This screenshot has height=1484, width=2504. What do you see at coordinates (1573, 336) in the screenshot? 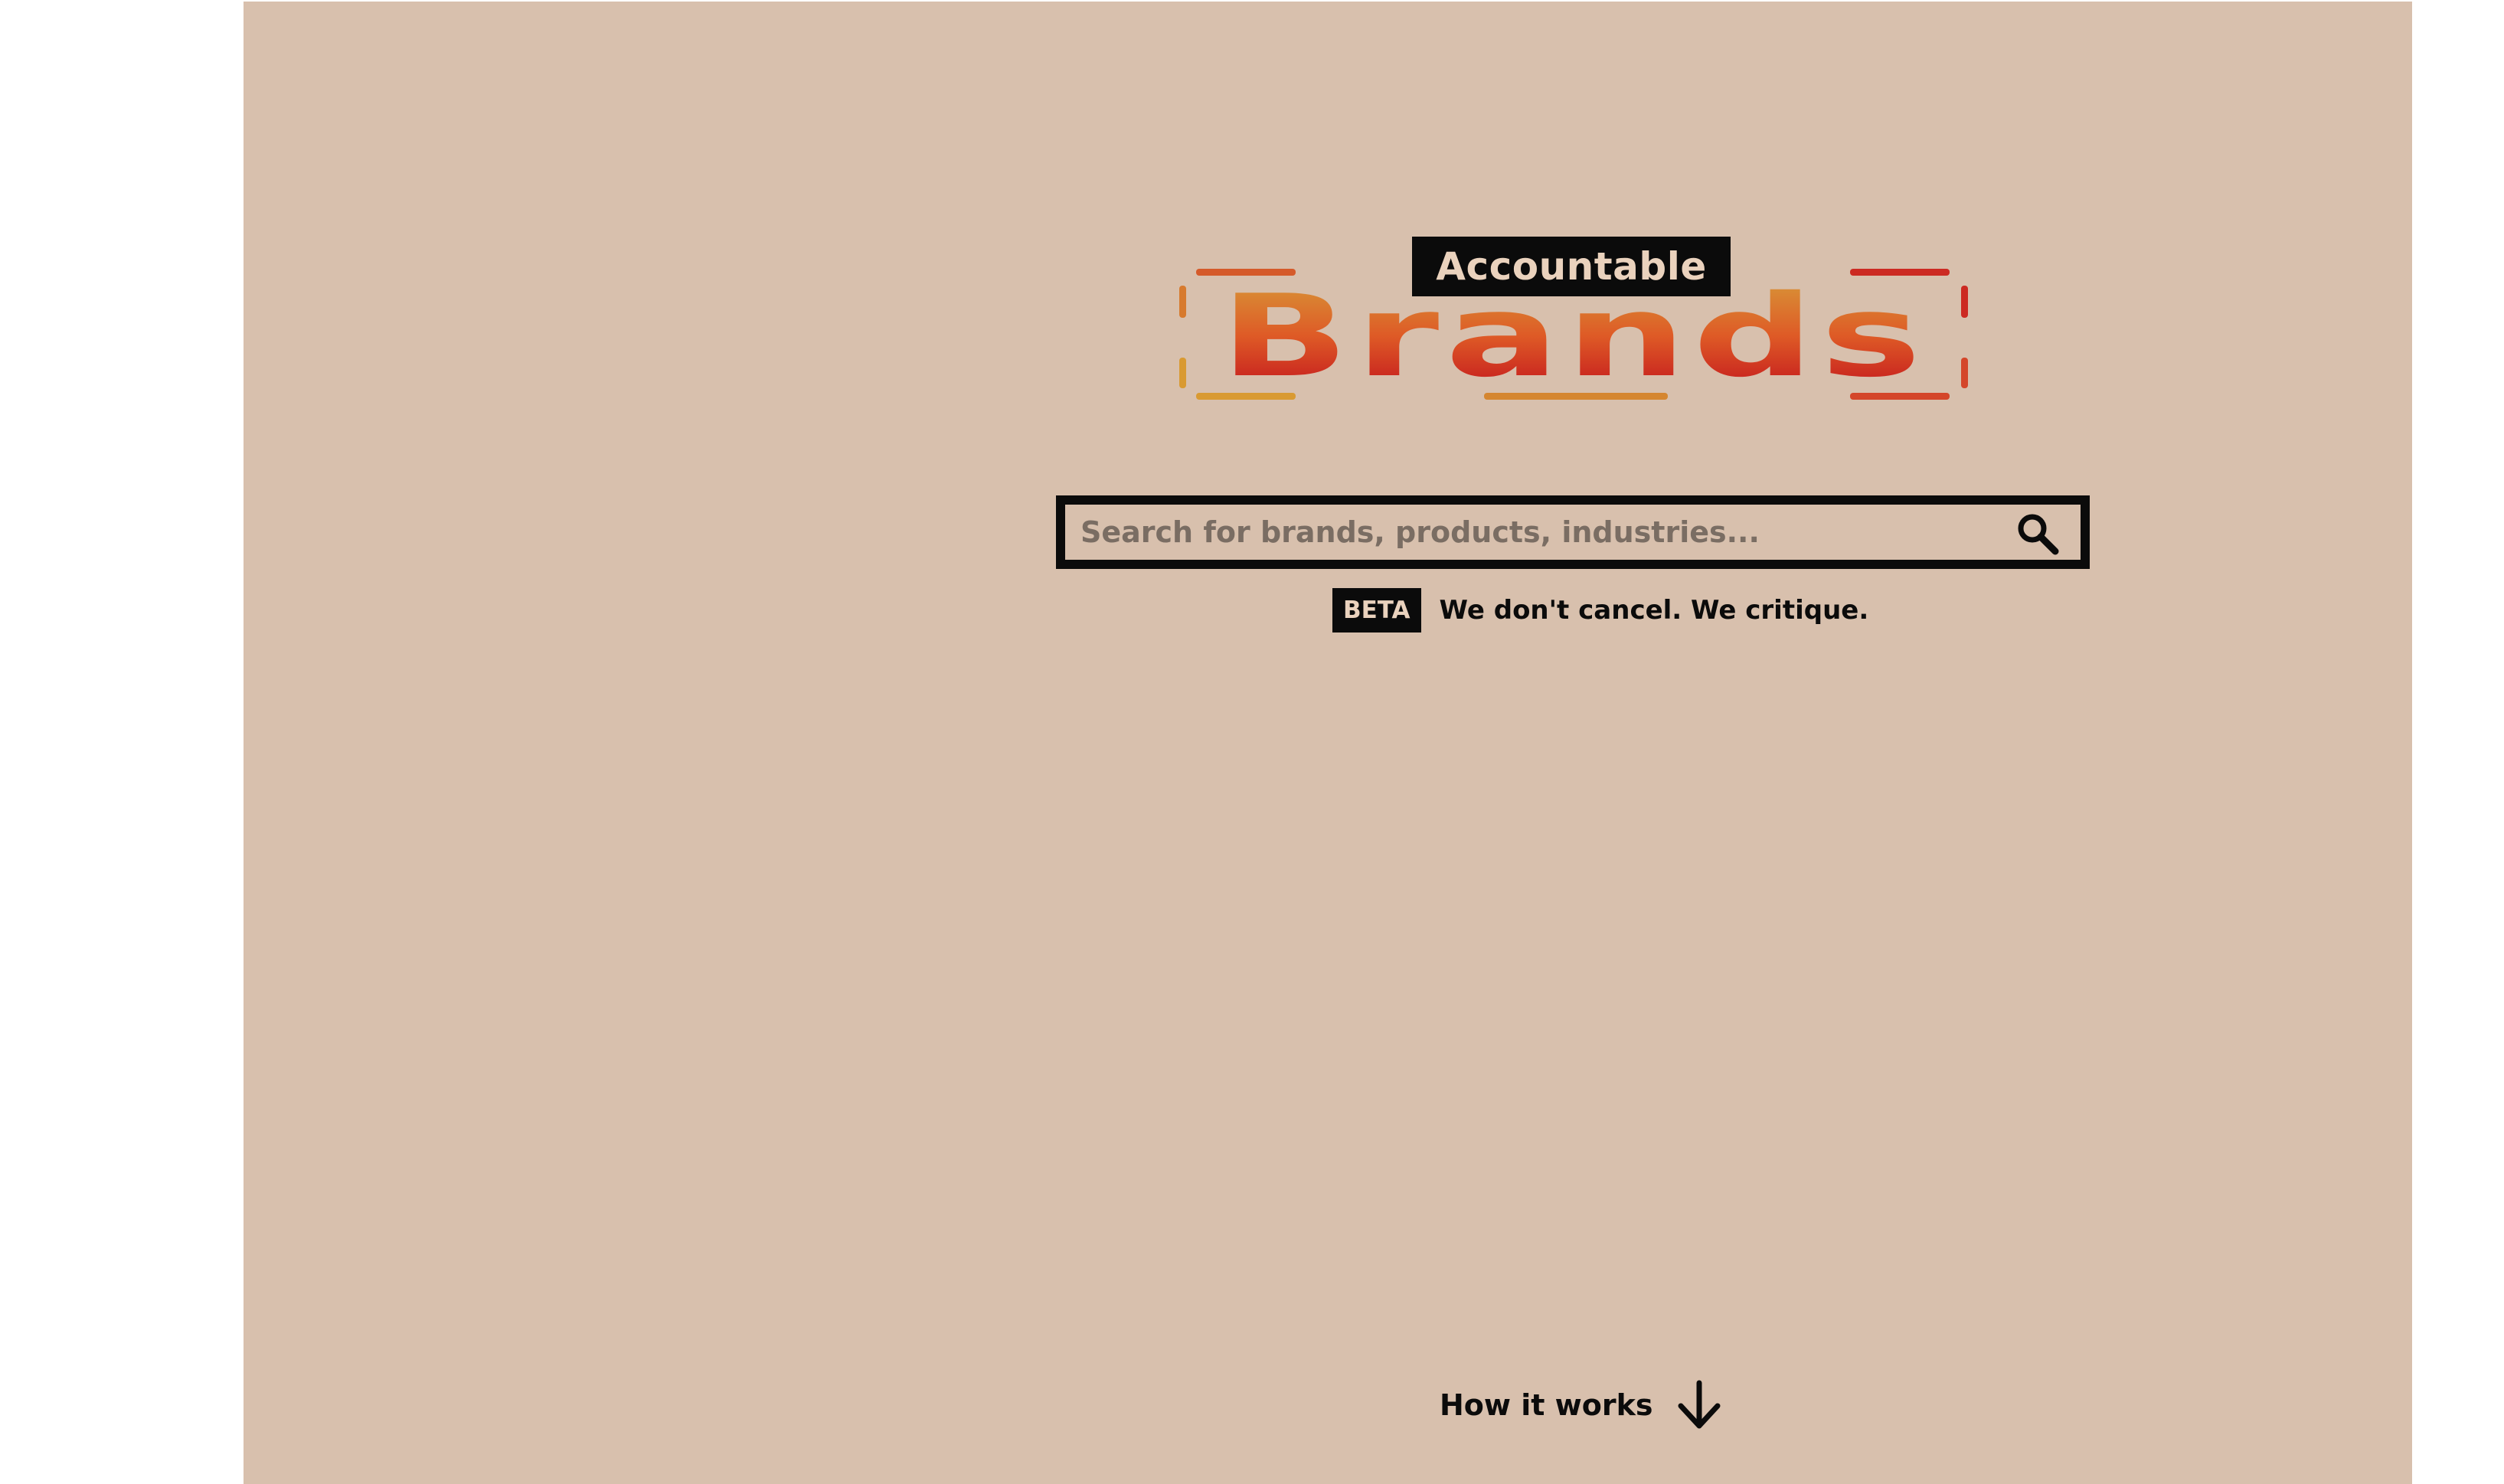
I see `logo-wordmark: Brands` at bounding box center [1573, 336].